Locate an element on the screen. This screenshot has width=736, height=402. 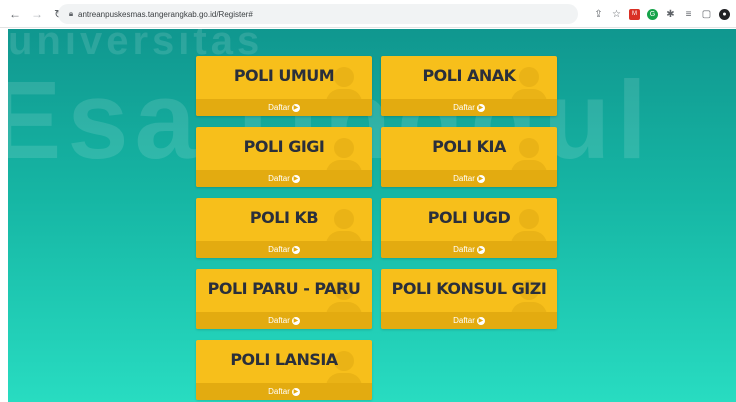
poli-card: POLI UGD Daftar ▶ is located at coordinates (469, 228).